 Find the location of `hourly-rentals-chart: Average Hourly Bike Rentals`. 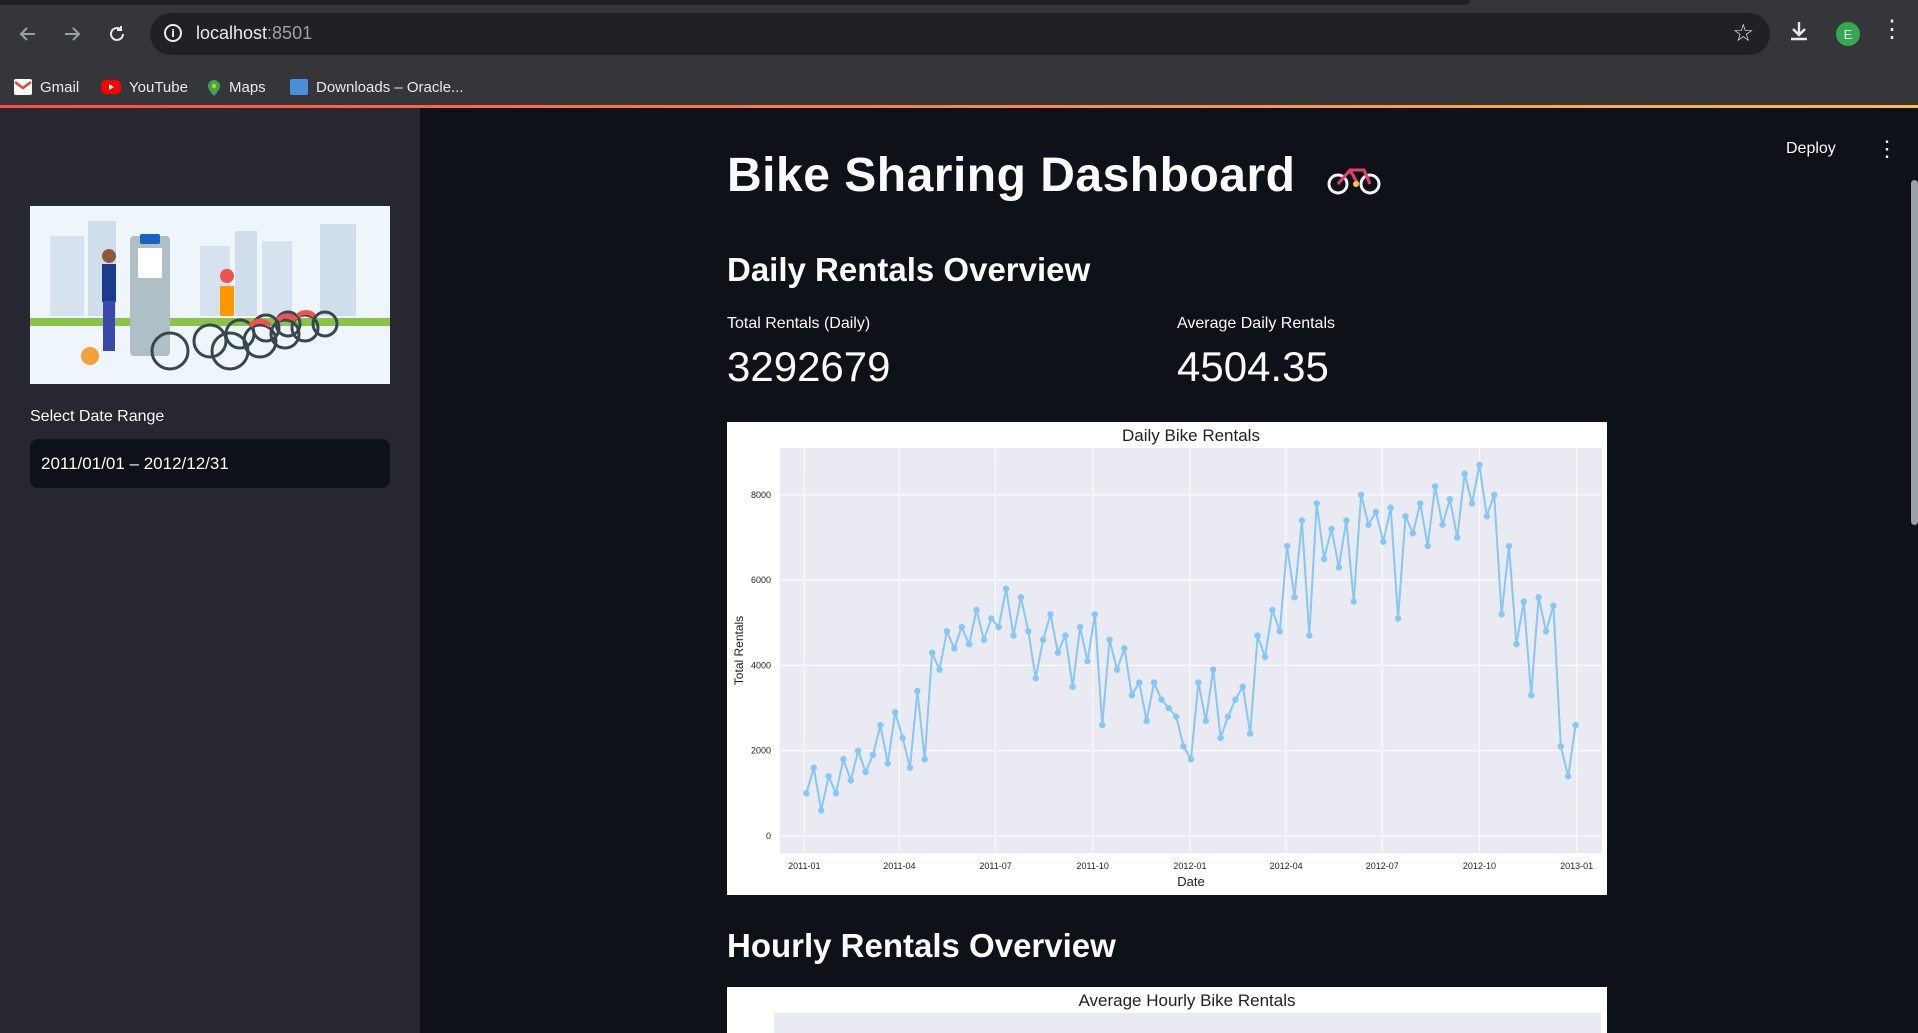

hourly-rentals-chart: Average Hourly Bike Rentals is located at coordinates (1167, 1010).